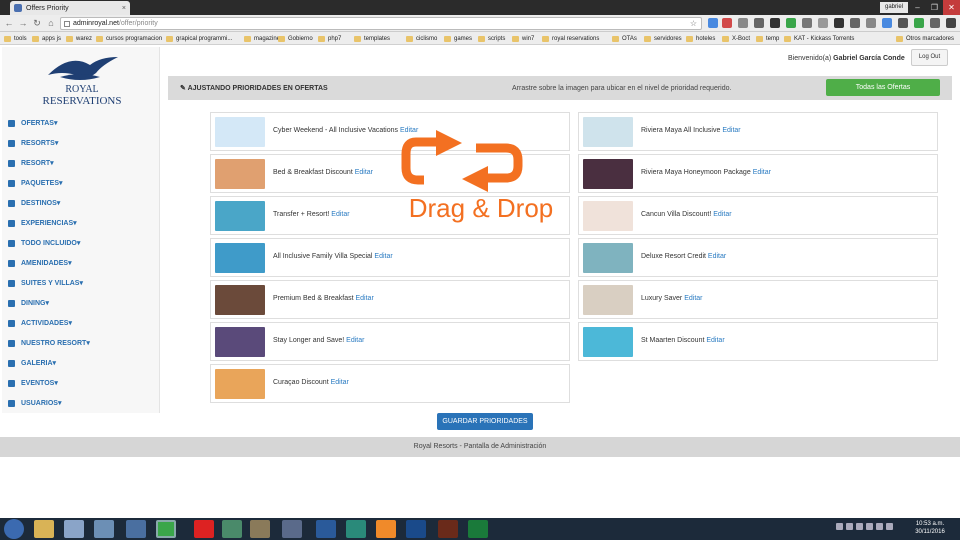 This screenshot has width=960, height=540. Describe the element at coordinates (700, 38) in the screenshot. I see `bookmark-item: hoteles` at that location.